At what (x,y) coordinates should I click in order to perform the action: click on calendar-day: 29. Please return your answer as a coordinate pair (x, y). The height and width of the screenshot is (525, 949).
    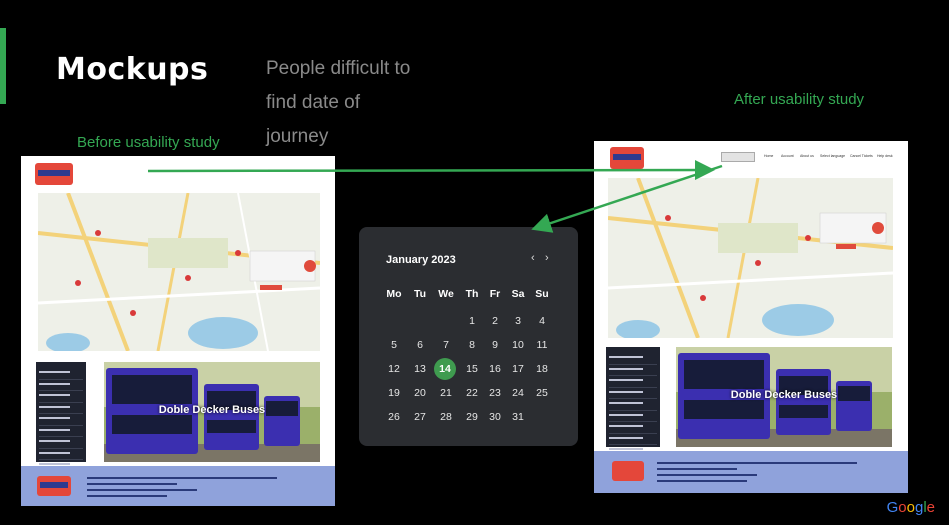
    Looking at the image, I should click on (472, 417).